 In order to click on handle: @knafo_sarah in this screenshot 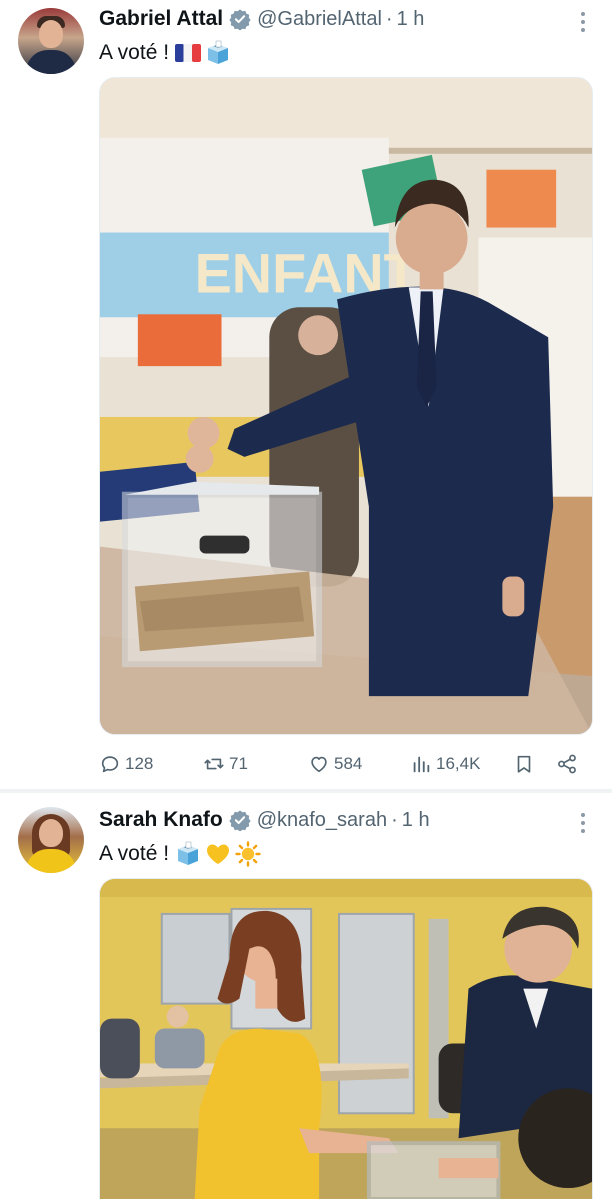, I will do `click(322, 820)`.